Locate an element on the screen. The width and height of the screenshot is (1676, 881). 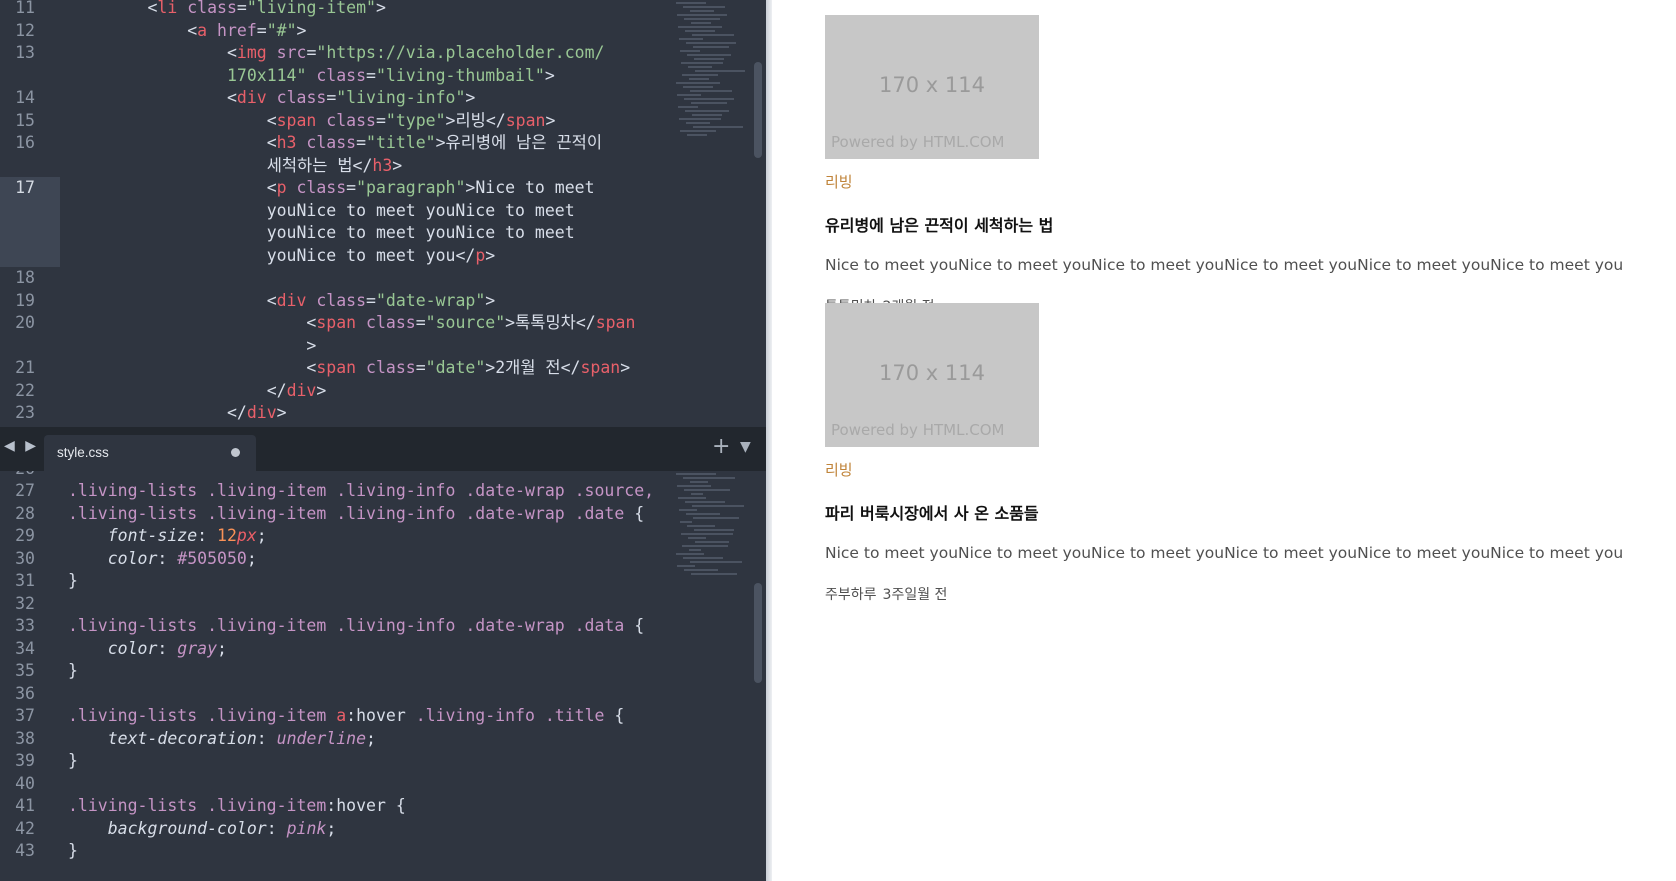
code-line: > is located at coordinates (337, 346).